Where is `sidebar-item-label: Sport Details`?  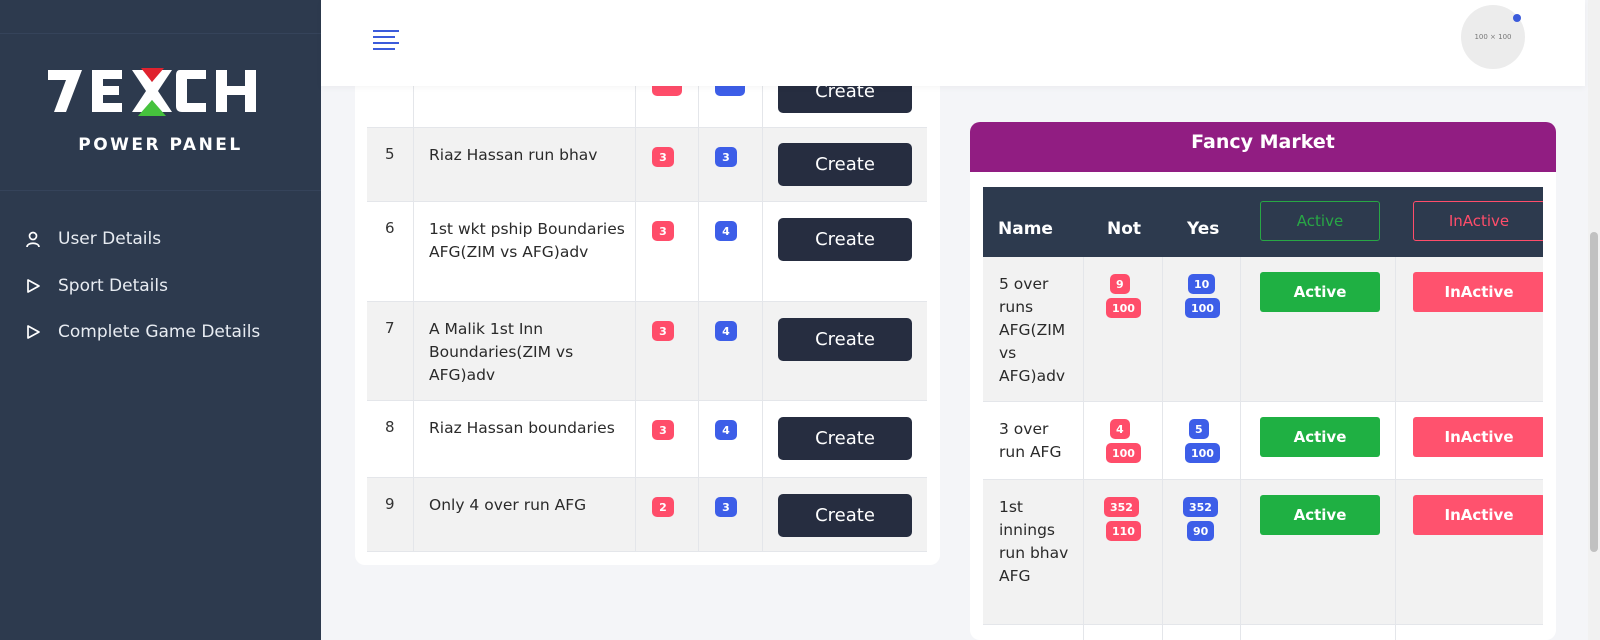 sidebar-item-label: Sport Details is located at coordinates (113, 286).